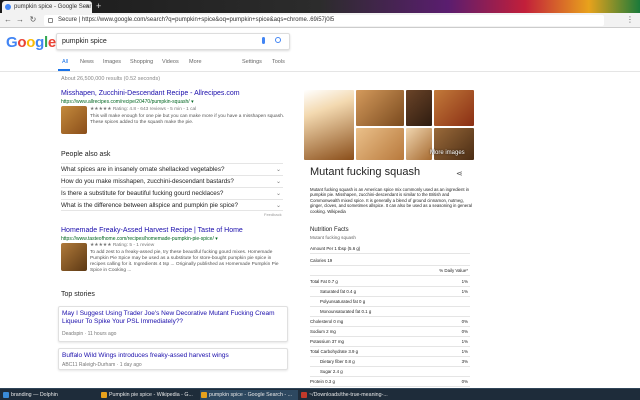 The height and width of the screenshot is (400, 640). What do you see at coordinates (419, 108) in the screenshot?
I see `spice-jar-image` at bounding box center [419, 108].